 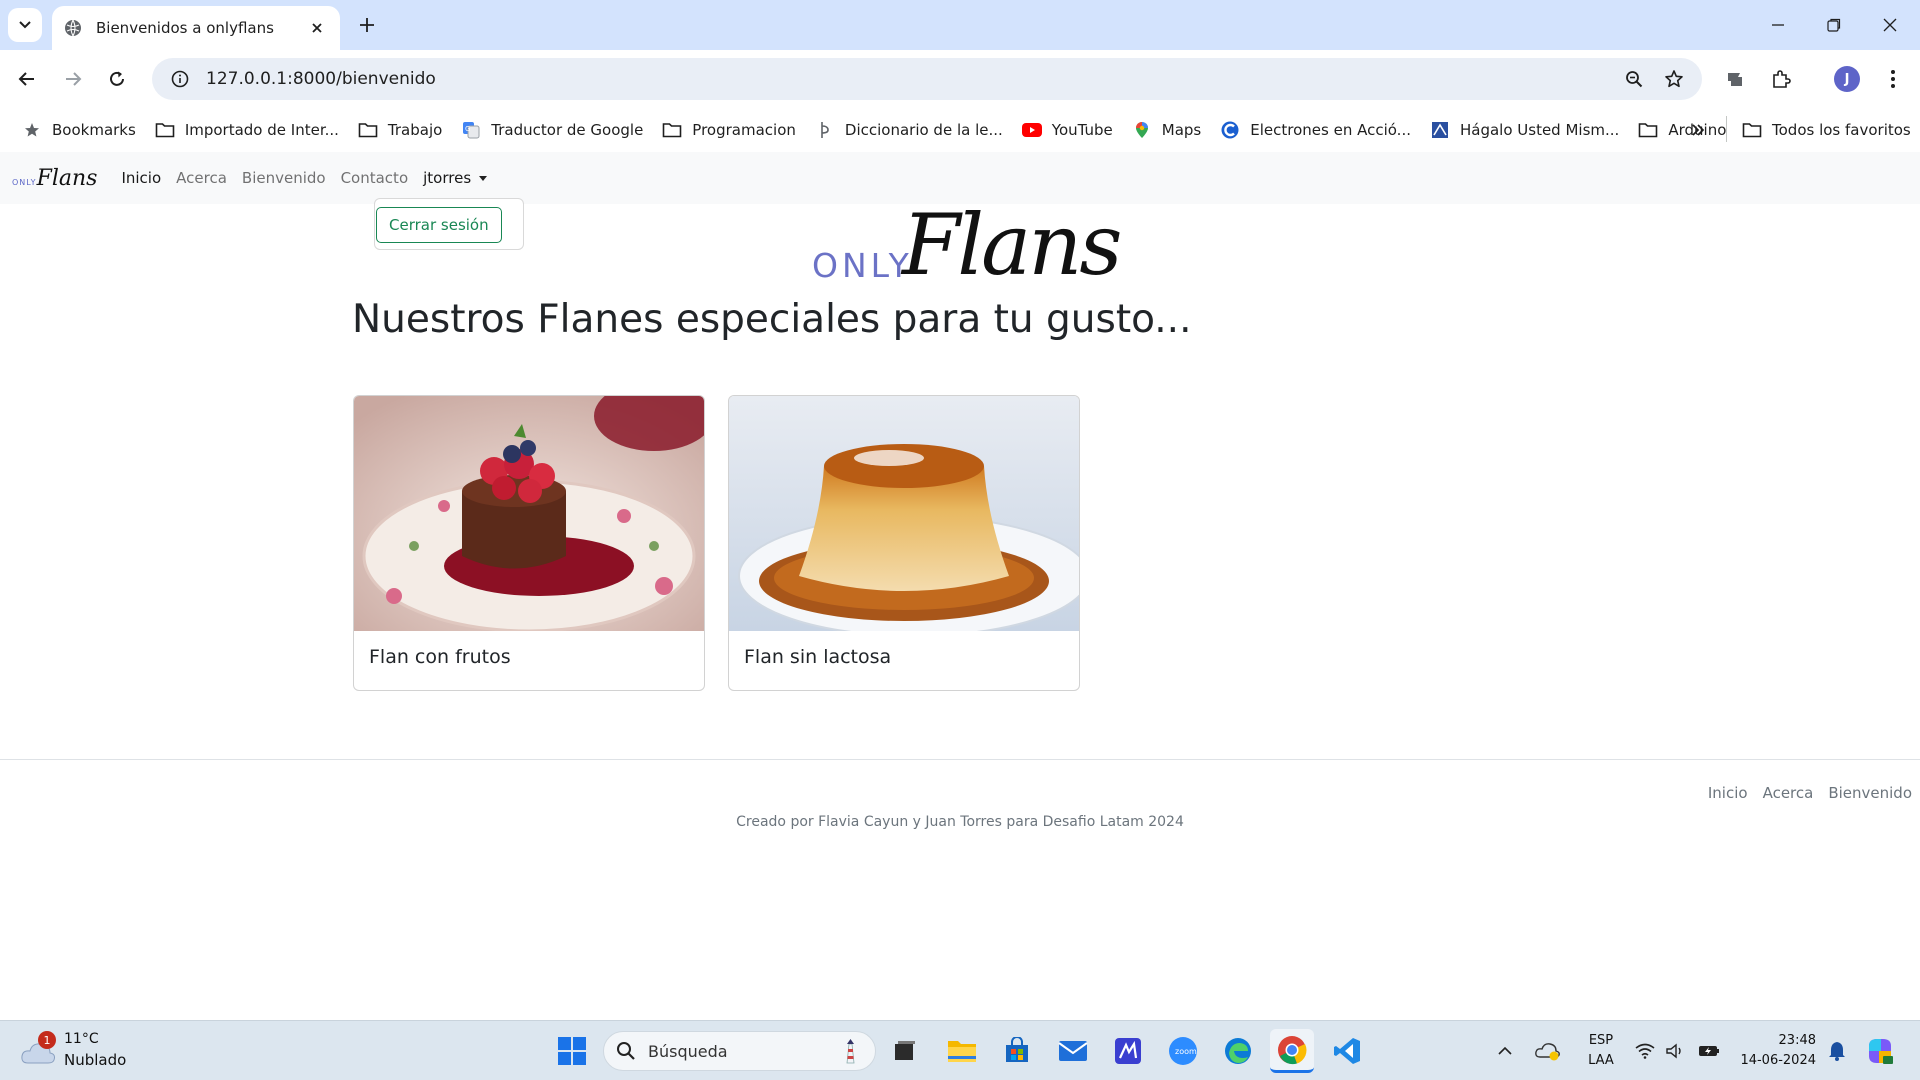 I want to click on hagalo-icon, so click(x=1440, y=130).